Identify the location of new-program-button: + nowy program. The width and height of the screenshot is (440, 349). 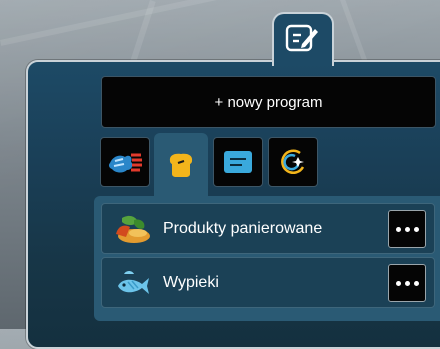
(268, 102).